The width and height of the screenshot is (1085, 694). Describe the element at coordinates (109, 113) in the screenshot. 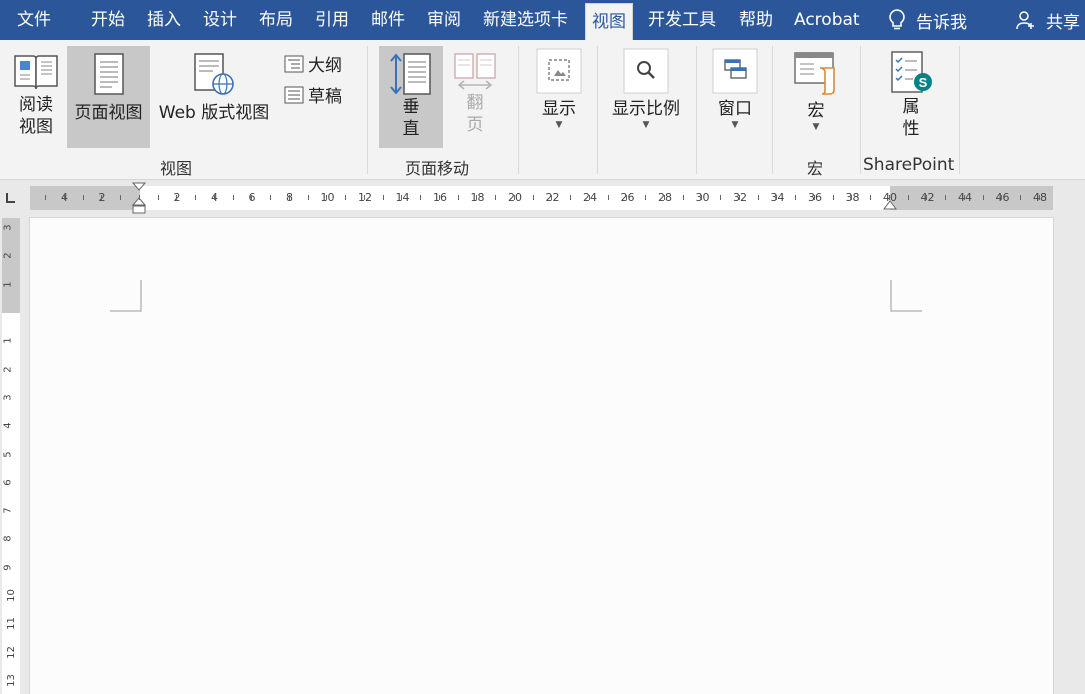

I see `print-layout-label: 页面视图` at that location.